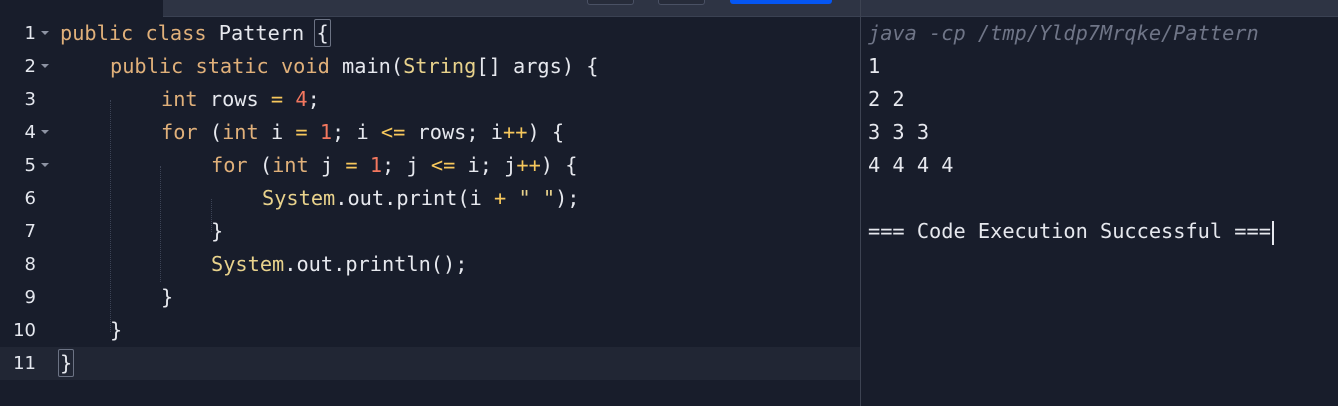  Describe the element at coordinates (24, 330) in the screenshot. I see `line-number: 10` at that location.